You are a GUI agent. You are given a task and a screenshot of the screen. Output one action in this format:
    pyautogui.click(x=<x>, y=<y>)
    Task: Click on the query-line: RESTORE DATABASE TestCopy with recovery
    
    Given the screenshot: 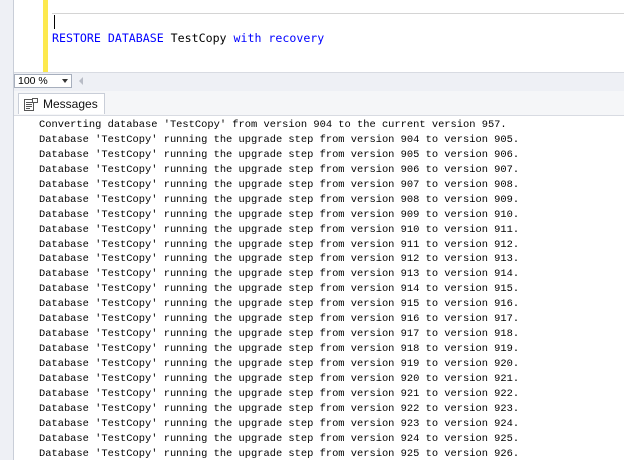 What is the action you would take?
    pyautogui.click(x=188, y=38)
    